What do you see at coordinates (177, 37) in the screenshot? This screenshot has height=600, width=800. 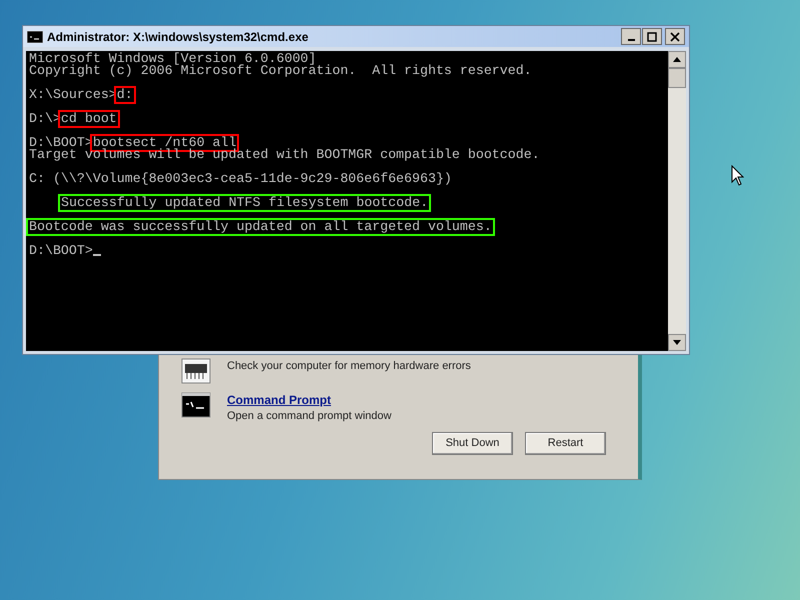 I see `window-title: Administrator: X:\windows\system32\cmd.exe` at bounding box center [177, 37].